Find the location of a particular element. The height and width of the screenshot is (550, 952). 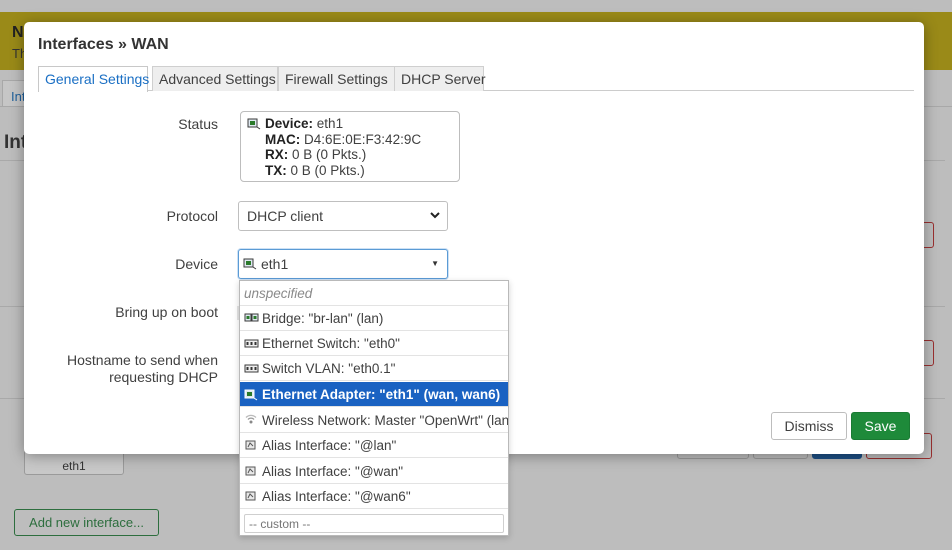

dropdown-option-alias-wan: Alias Interface: "@wan" is located at coordinates (374, 471).